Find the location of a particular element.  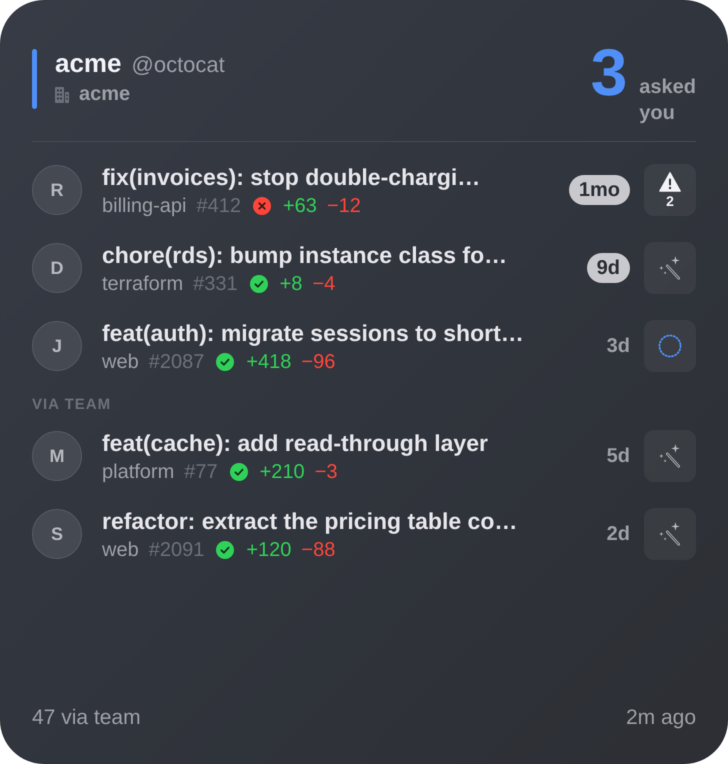

deletions-count: −96 is located at coordinates (318, 362).